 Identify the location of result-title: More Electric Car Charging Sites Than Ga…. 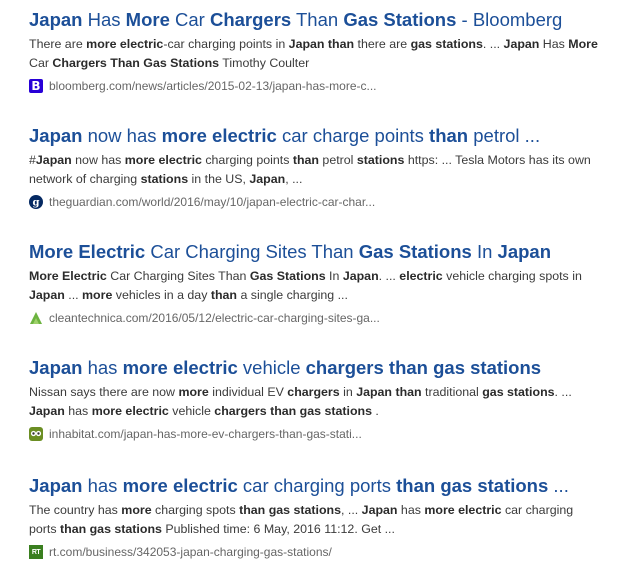
(316, 252).